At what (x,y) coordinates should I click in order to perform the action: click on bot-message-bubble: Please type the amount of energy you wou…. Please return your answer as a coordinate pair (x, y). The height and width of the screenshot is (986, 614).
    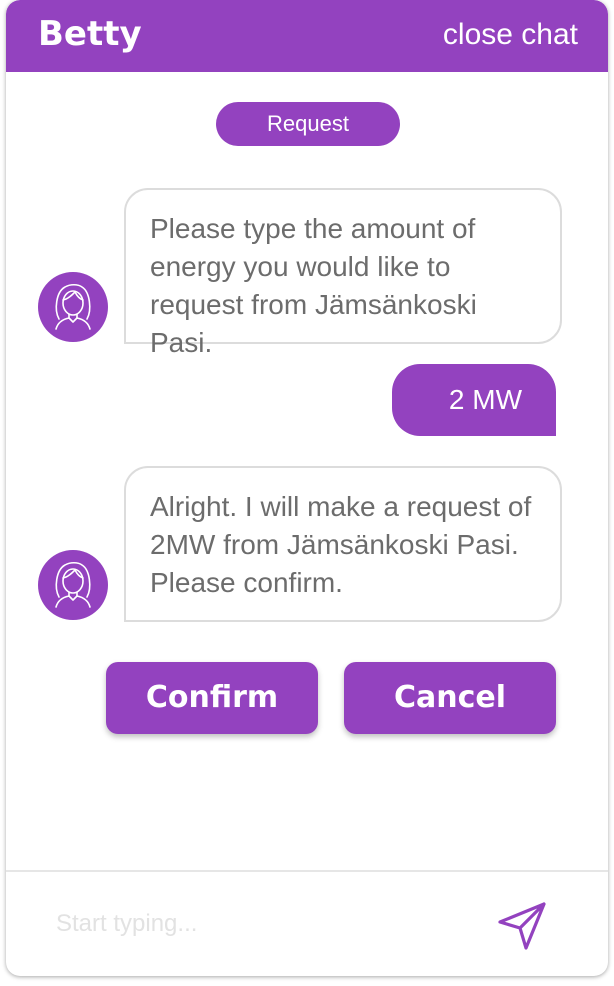
    Looking at the image, I should click on (343, 273).